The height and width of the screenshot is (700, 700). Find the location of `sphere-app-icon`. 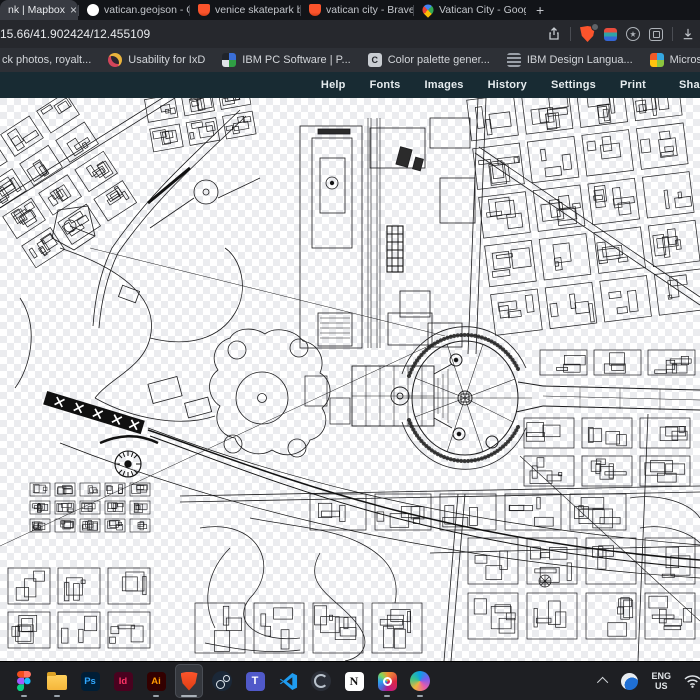

sphere-app-icon is located at coordinates (321, 681).